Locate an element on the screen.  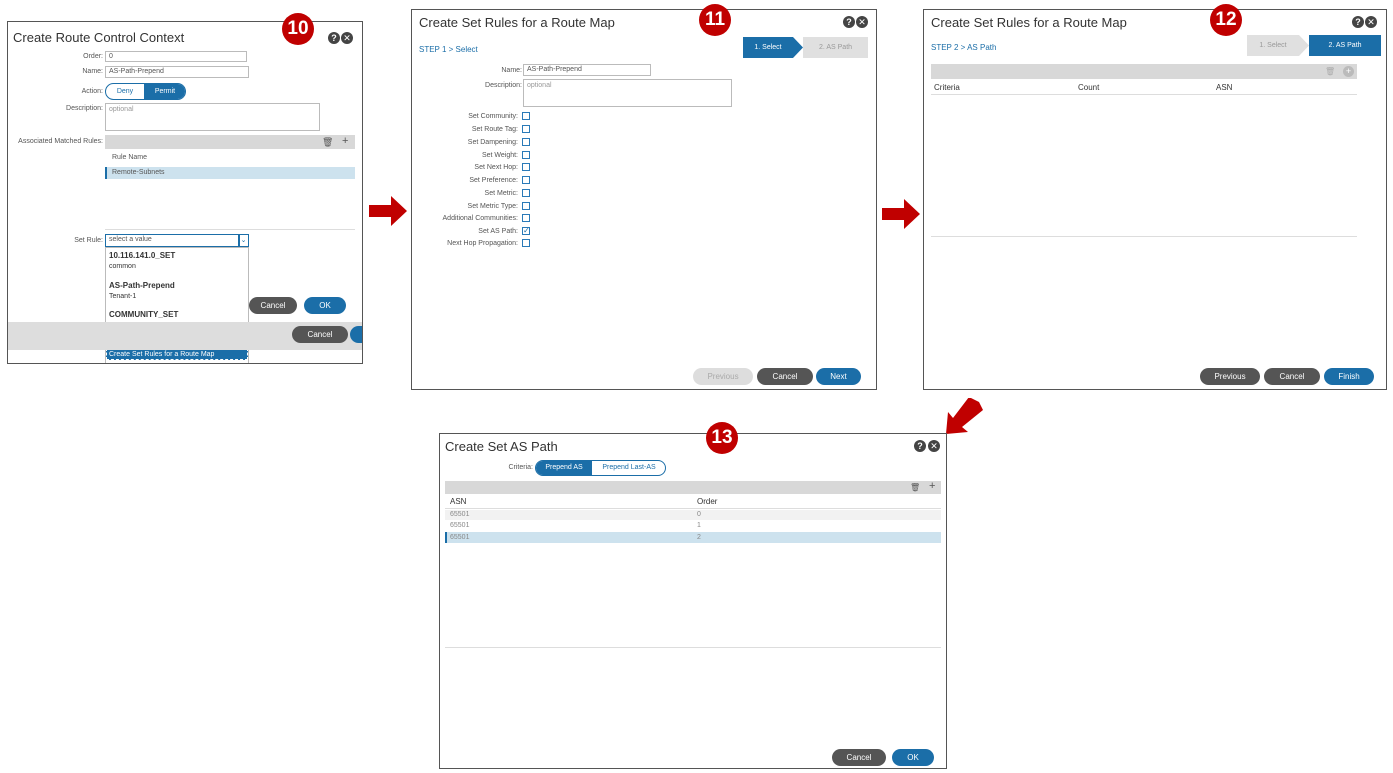
set-as-path-checkbox: ✓ is located at coordinates (526, 231).